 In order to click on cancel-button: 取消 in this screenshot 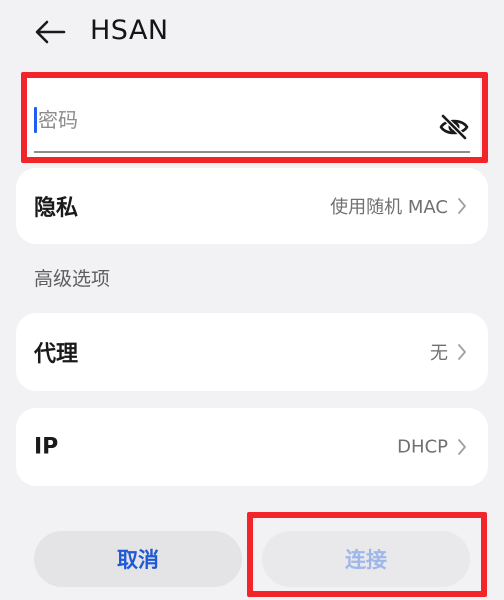, I will do `click(138, 559)`.